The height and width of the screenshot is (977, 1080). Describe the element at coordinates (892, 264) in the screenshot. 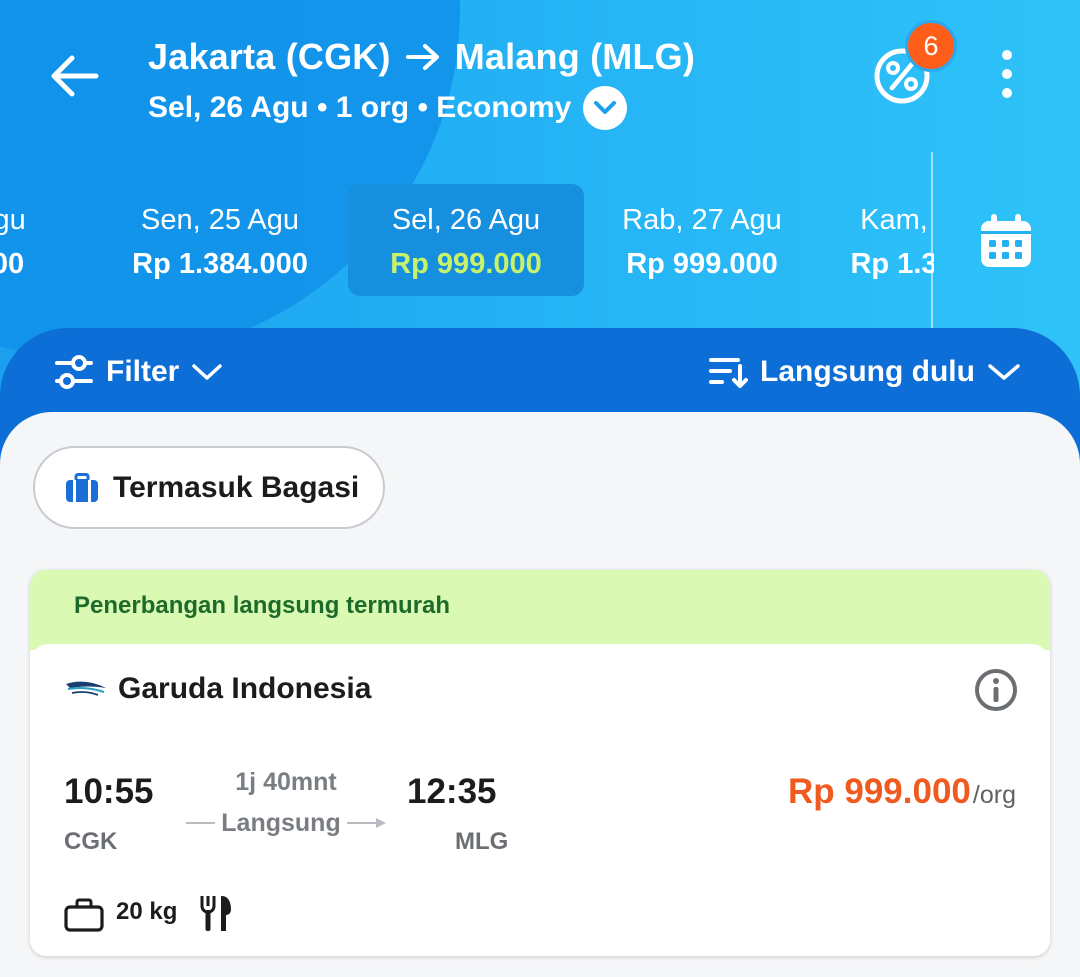

I see `date-price: Rp 1.3` at that location.